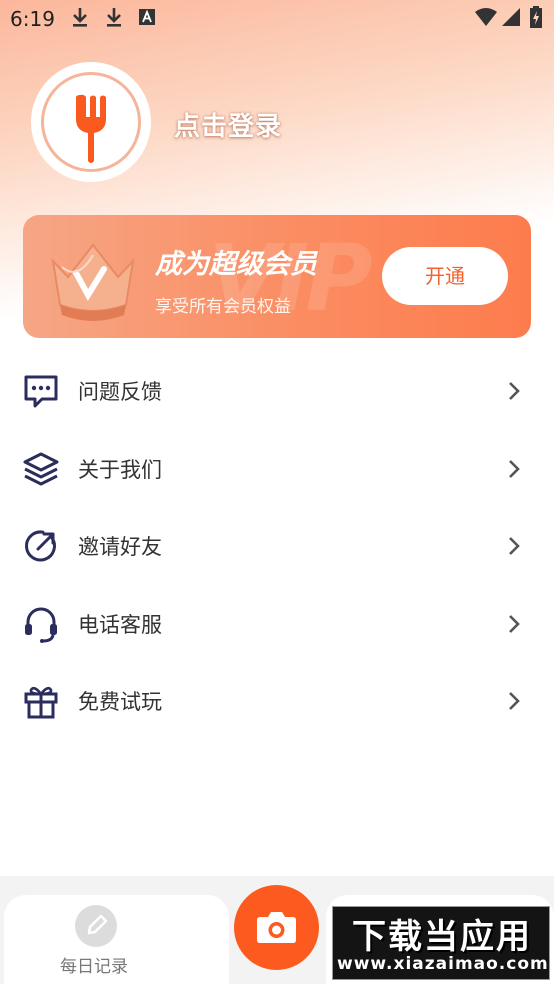  What do you see at coordinates (91, 128) in the screenshot?
I see `fork-icon` at bounding box center [91, 128].